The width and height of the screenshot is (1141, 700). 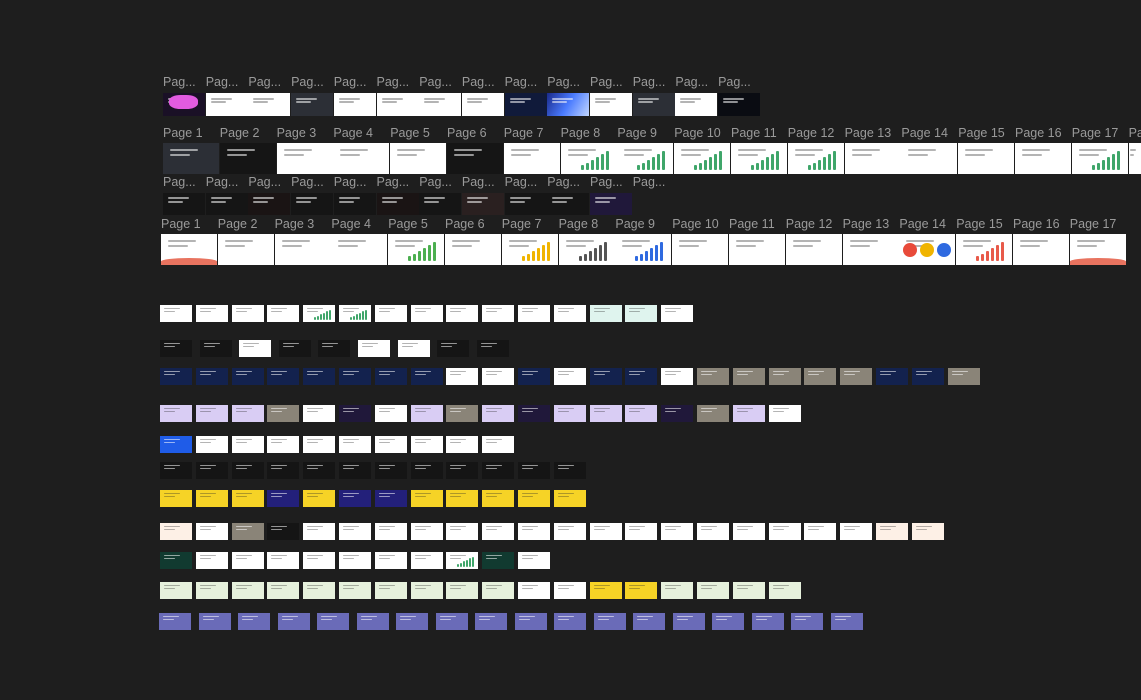 What do you see at coordinates (922, 224) in the screenshot?
I see `frame-label: Page 14` at bounding box center [922, 224].